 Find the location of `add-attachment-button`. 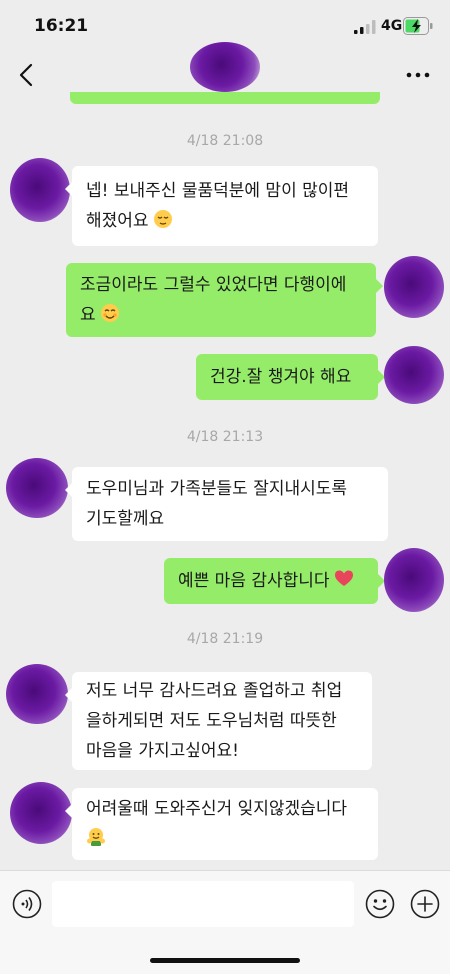

add-attachment-button is located at coordinates (425, 904).